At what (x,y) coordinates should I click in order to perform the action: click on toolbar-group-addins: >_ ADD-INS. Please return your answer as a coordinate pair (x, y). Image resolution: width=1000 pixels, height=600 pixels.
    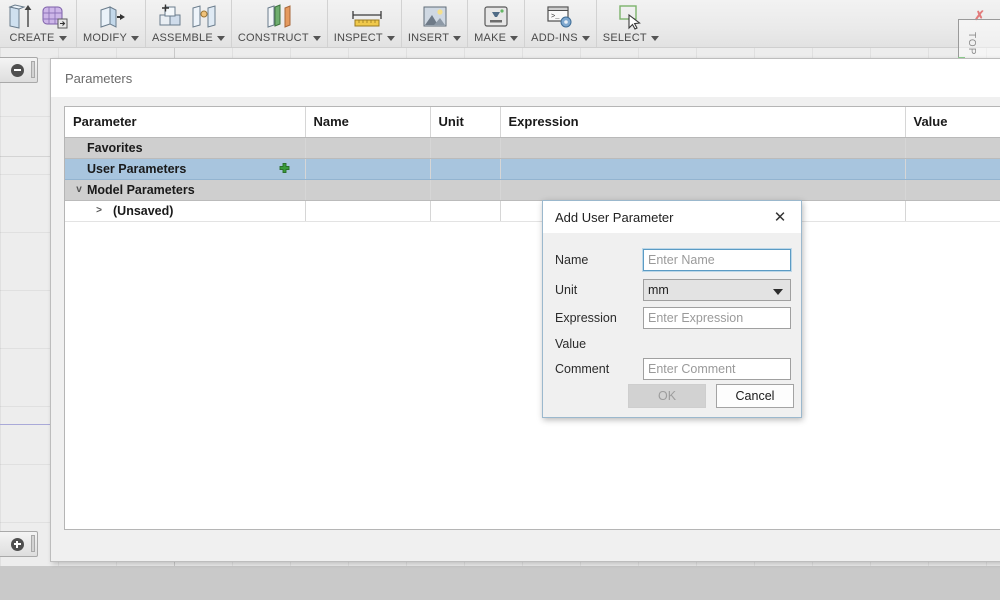
    Looking at the image, I should click on (560, 23).